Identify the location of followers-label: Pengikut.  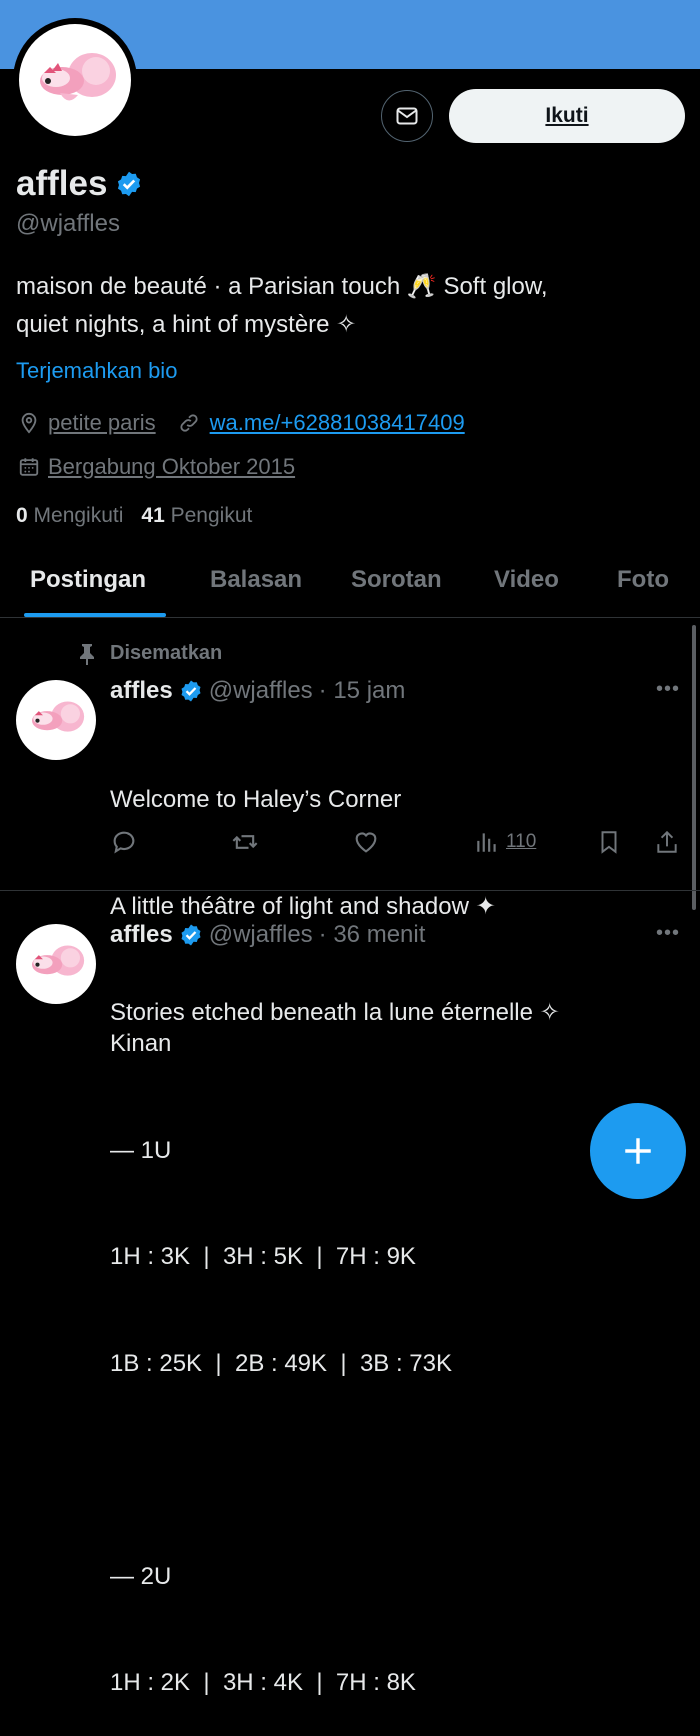
(211, 515).